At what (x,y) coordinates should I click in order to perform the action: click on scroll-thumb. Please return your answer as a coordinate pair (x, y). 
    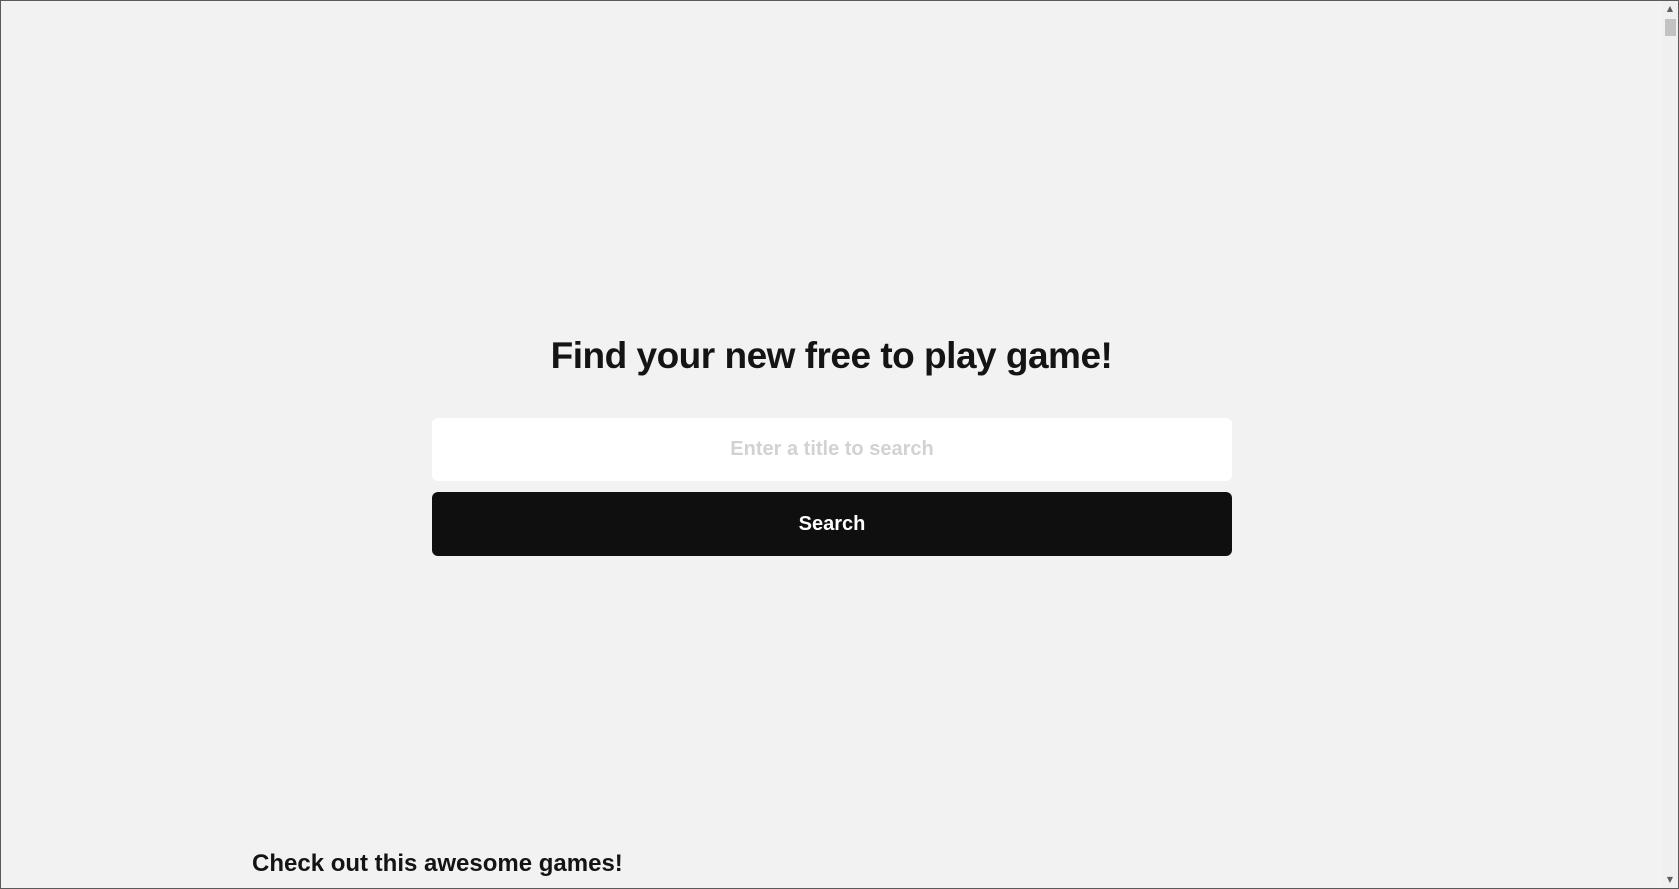
    Looking at the image, I should click on (1670, 27).